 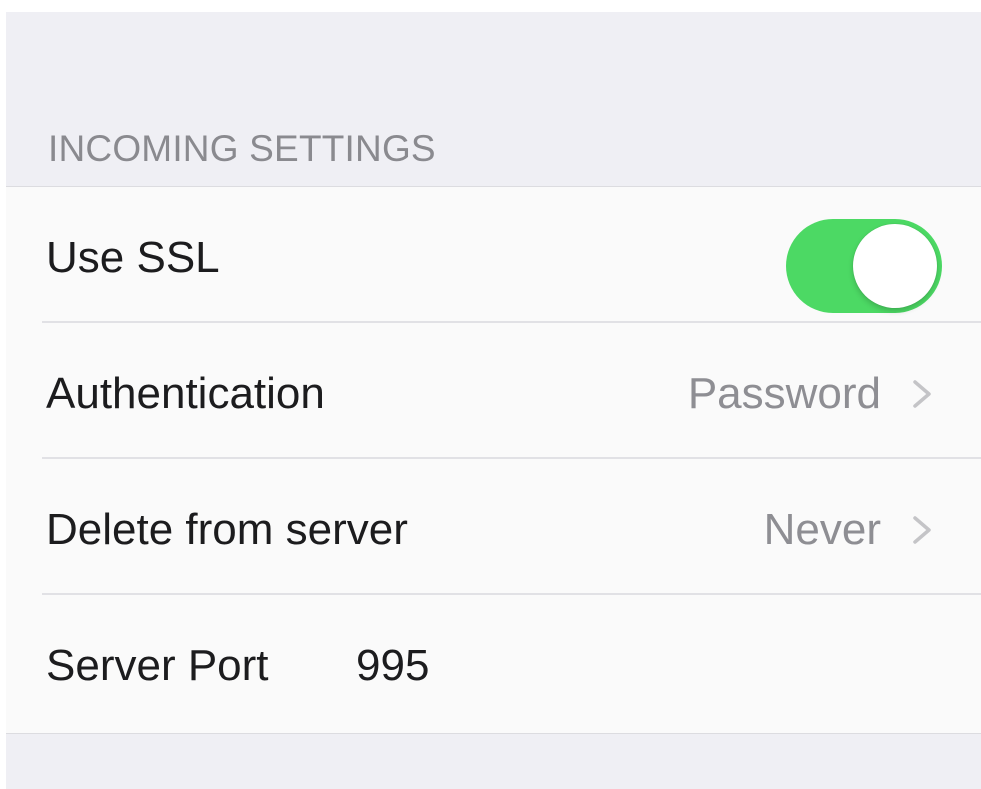 I want to click on authentication-label: Authentication, so click(x=185, y=393).